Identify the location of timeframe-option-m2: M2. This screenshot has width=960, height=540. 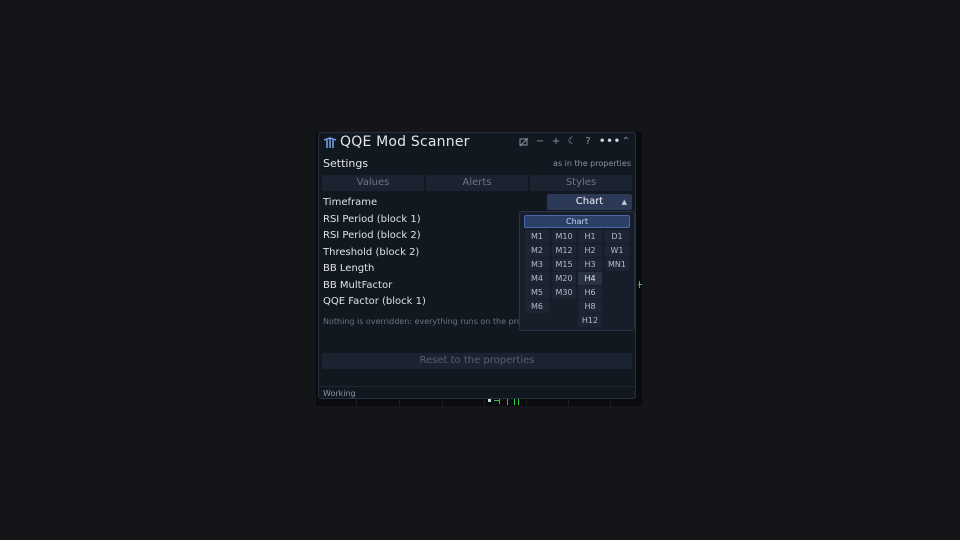
(537, 250).